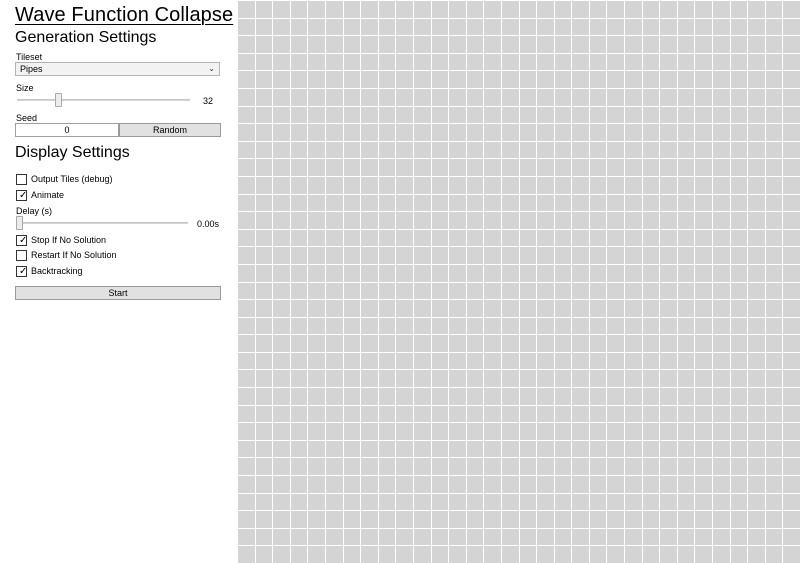 This screenshot has height=563, width=800. I want to click on delay-slider-track, so click(102, 223).